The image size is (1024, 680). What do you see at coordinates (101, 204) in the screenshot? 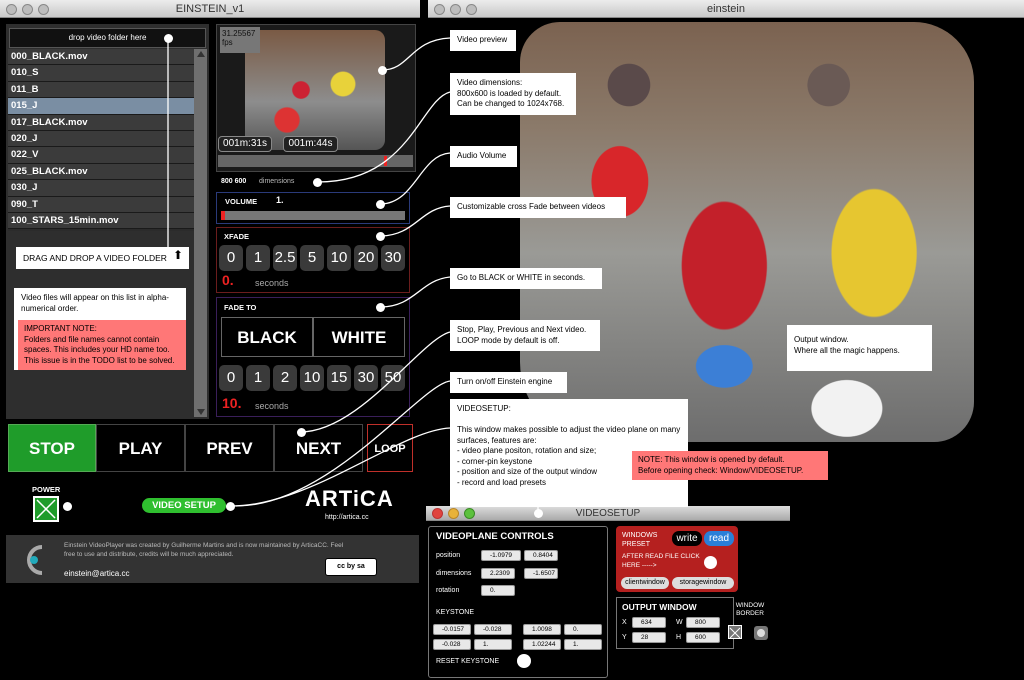
I see `file-list-item: 090_T` at bounding box center [101, 204].